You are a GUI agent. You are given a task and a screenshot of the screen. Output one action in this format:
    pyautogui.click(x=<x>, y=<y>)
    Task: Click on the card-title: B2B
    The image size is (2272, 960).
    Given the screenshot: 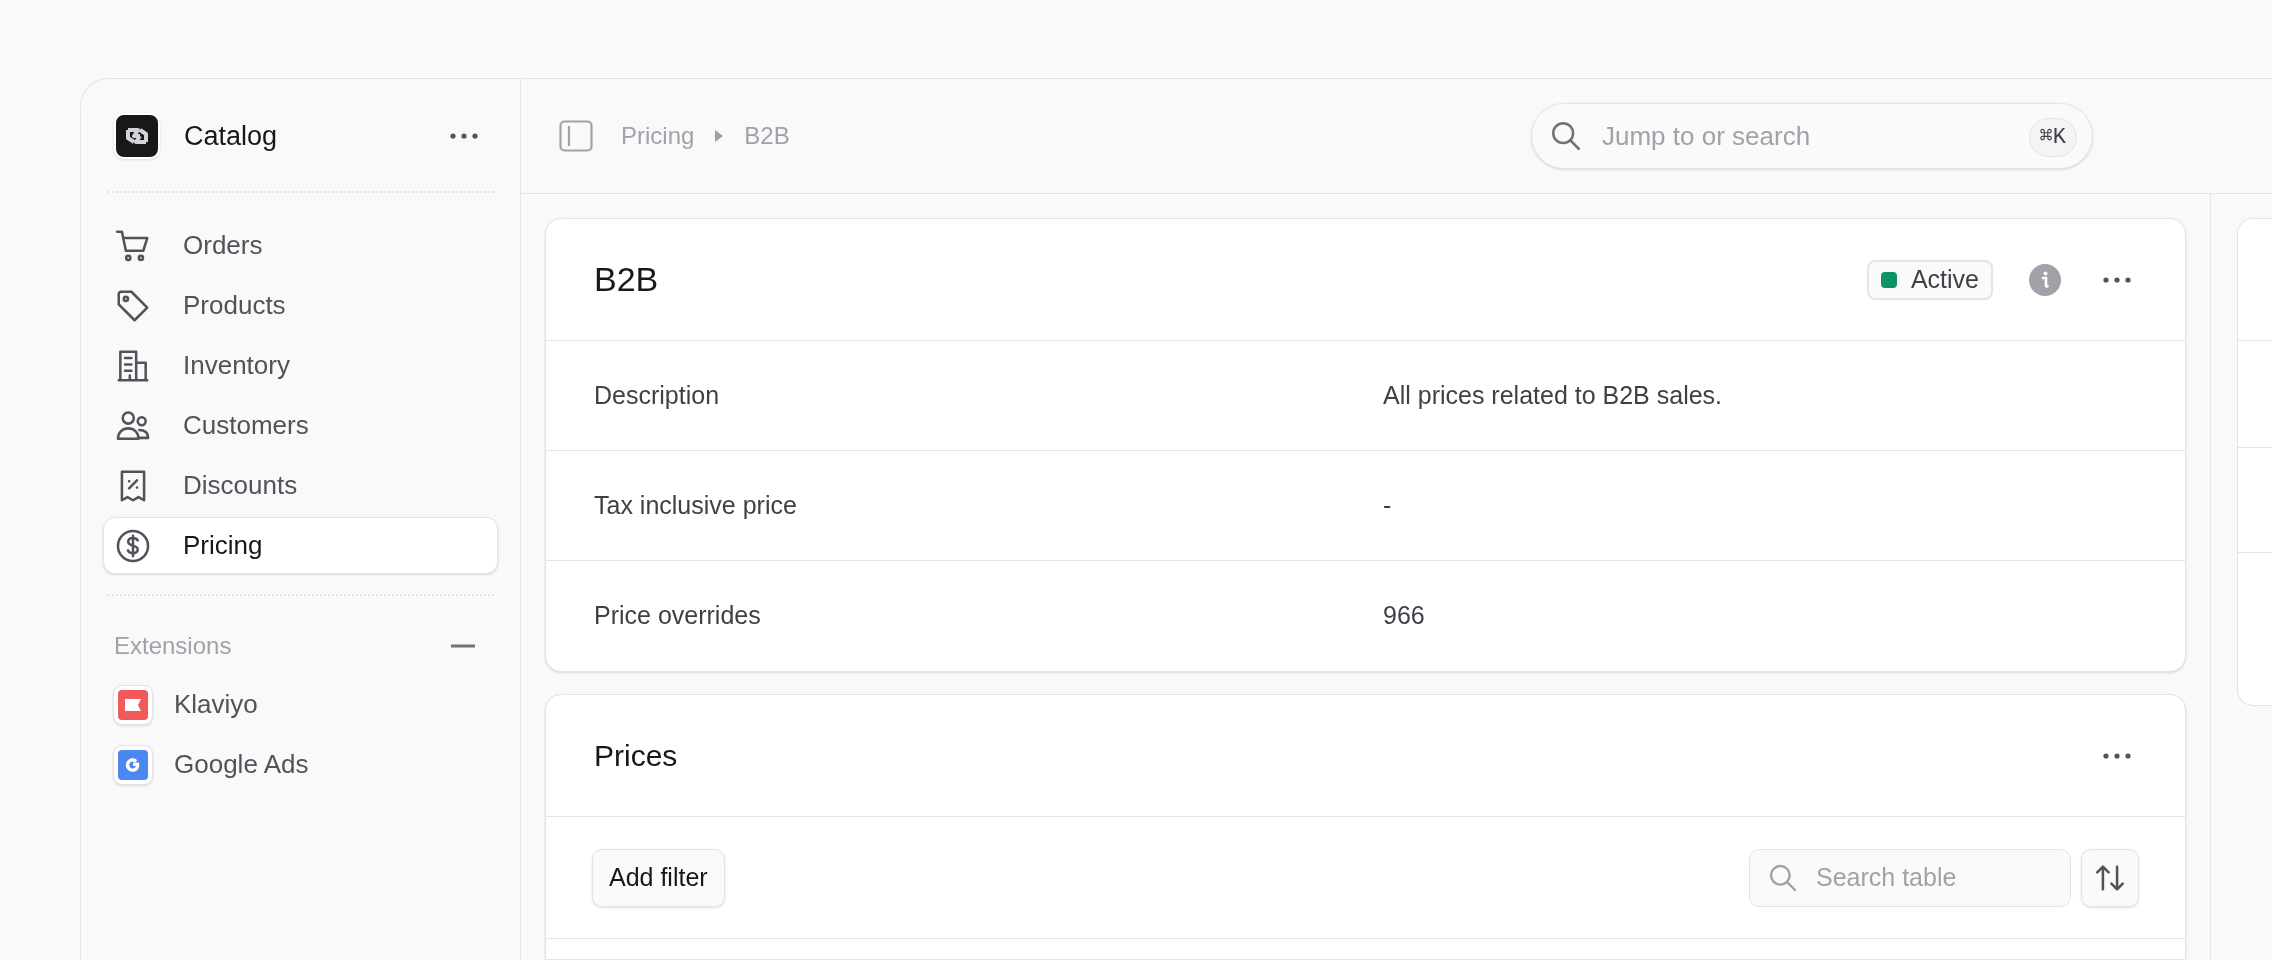 What is the action you would take?
    pyautogui.click(x=627, y=279)
    